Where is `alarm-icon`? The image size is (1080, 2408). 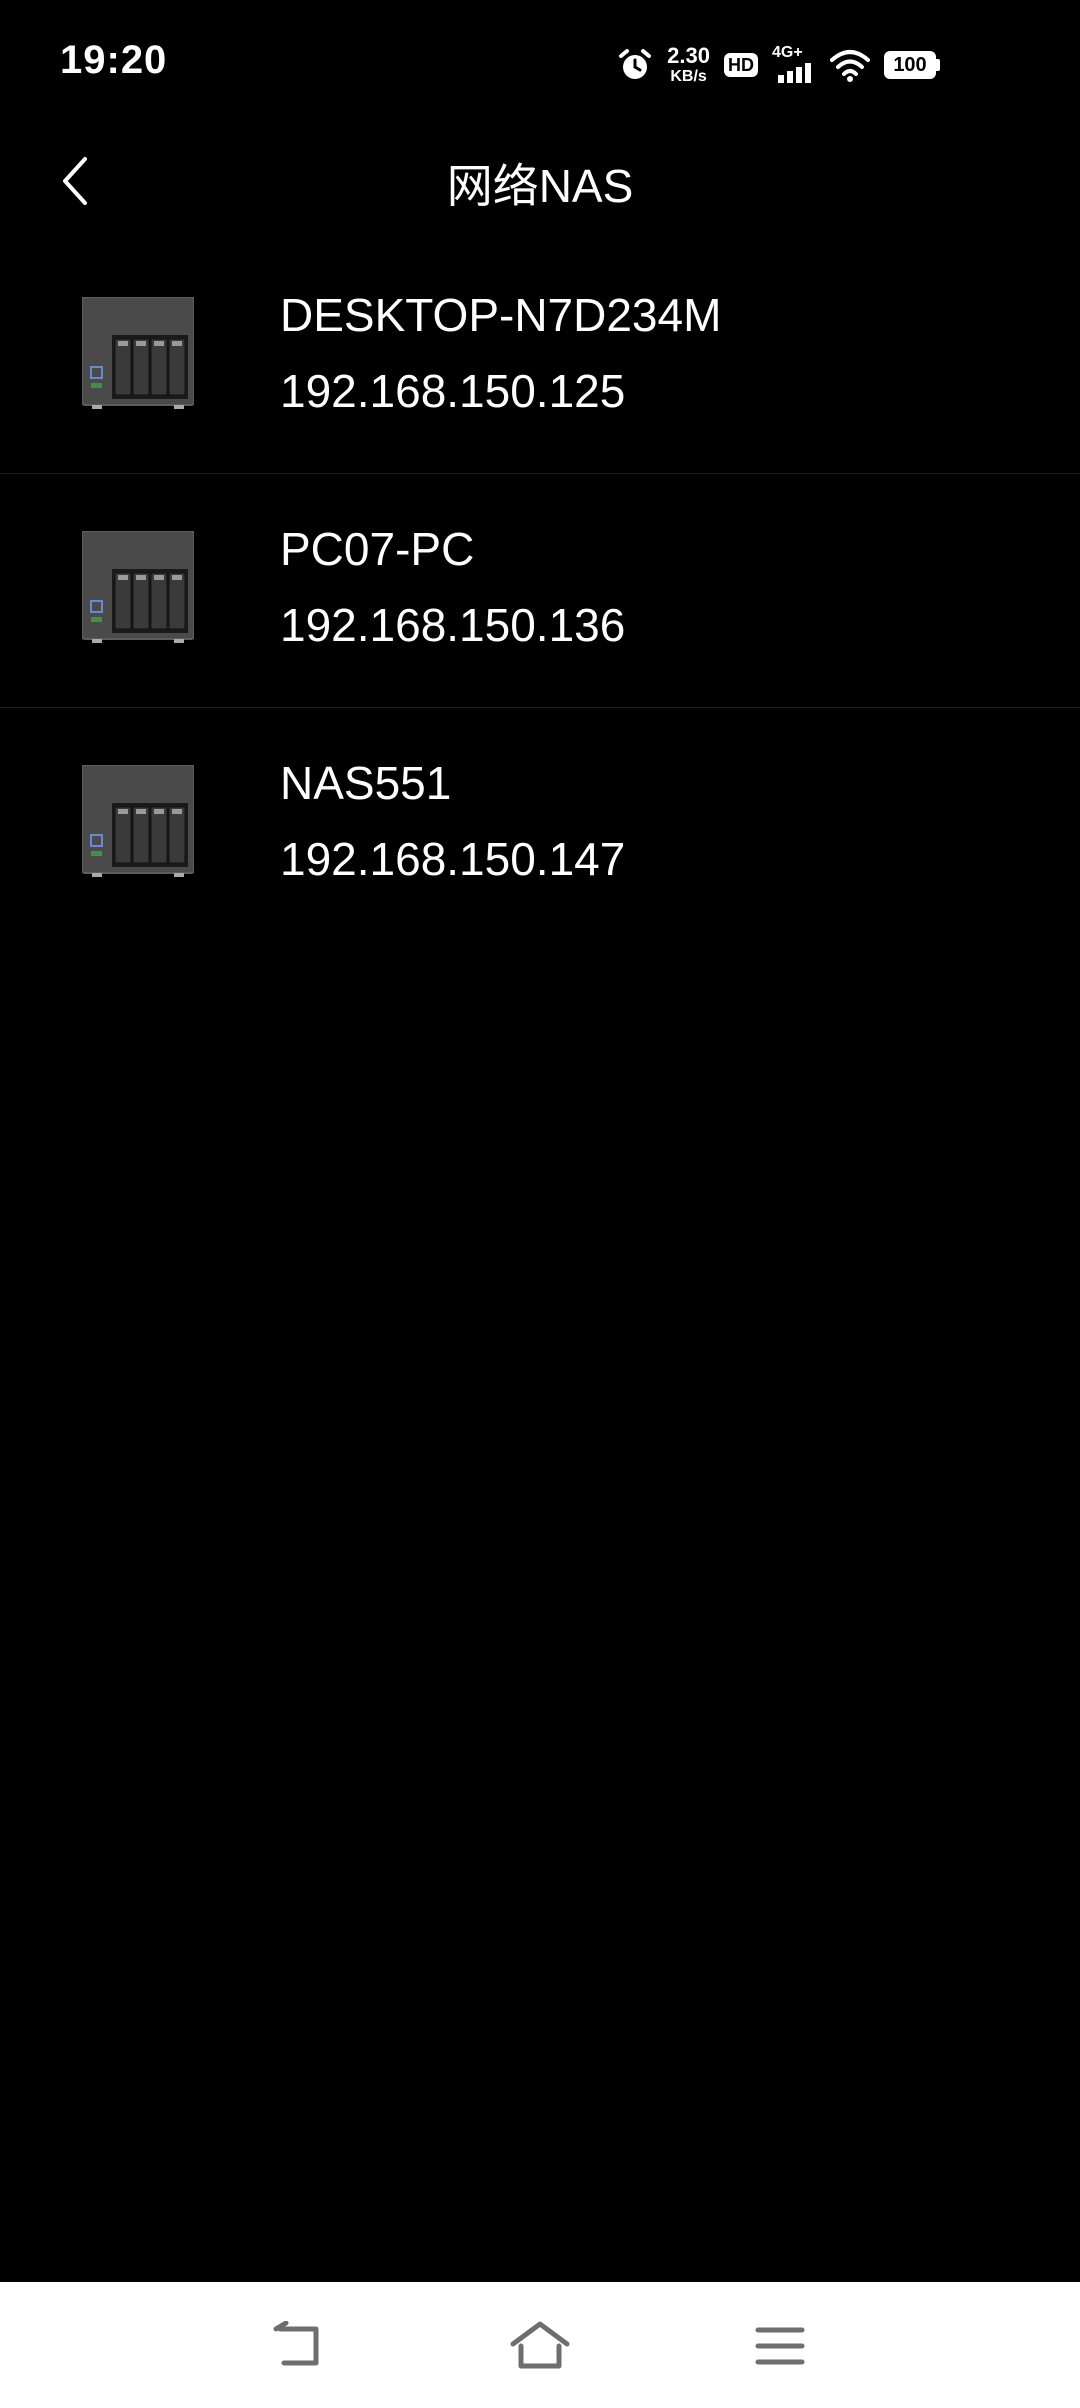
alarm-icon is located at coordinates (635, 64).